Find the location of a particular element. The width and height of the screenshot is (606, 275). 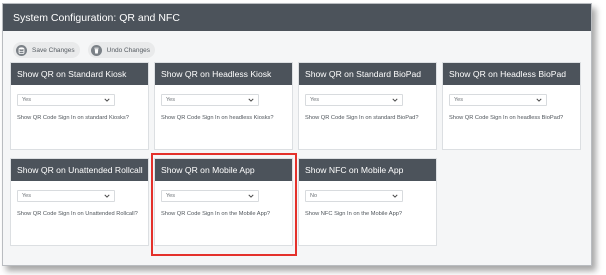

qr-standard-kiosk-select: Yes is located at coordinates (66, 100).